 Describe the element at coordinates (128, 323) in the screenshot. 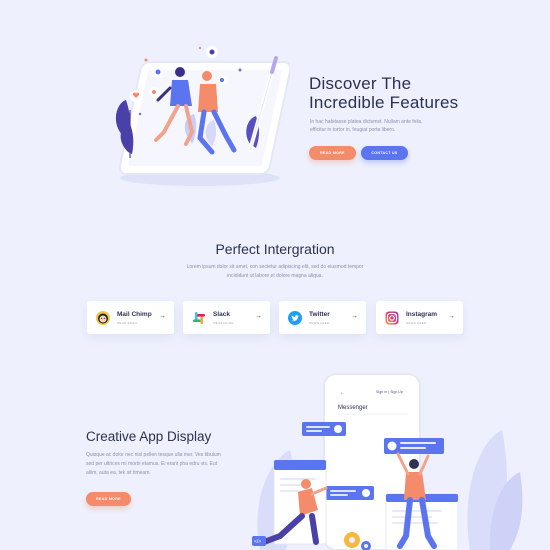

I see `card-subtitle: SEND EMAIL` at that location.